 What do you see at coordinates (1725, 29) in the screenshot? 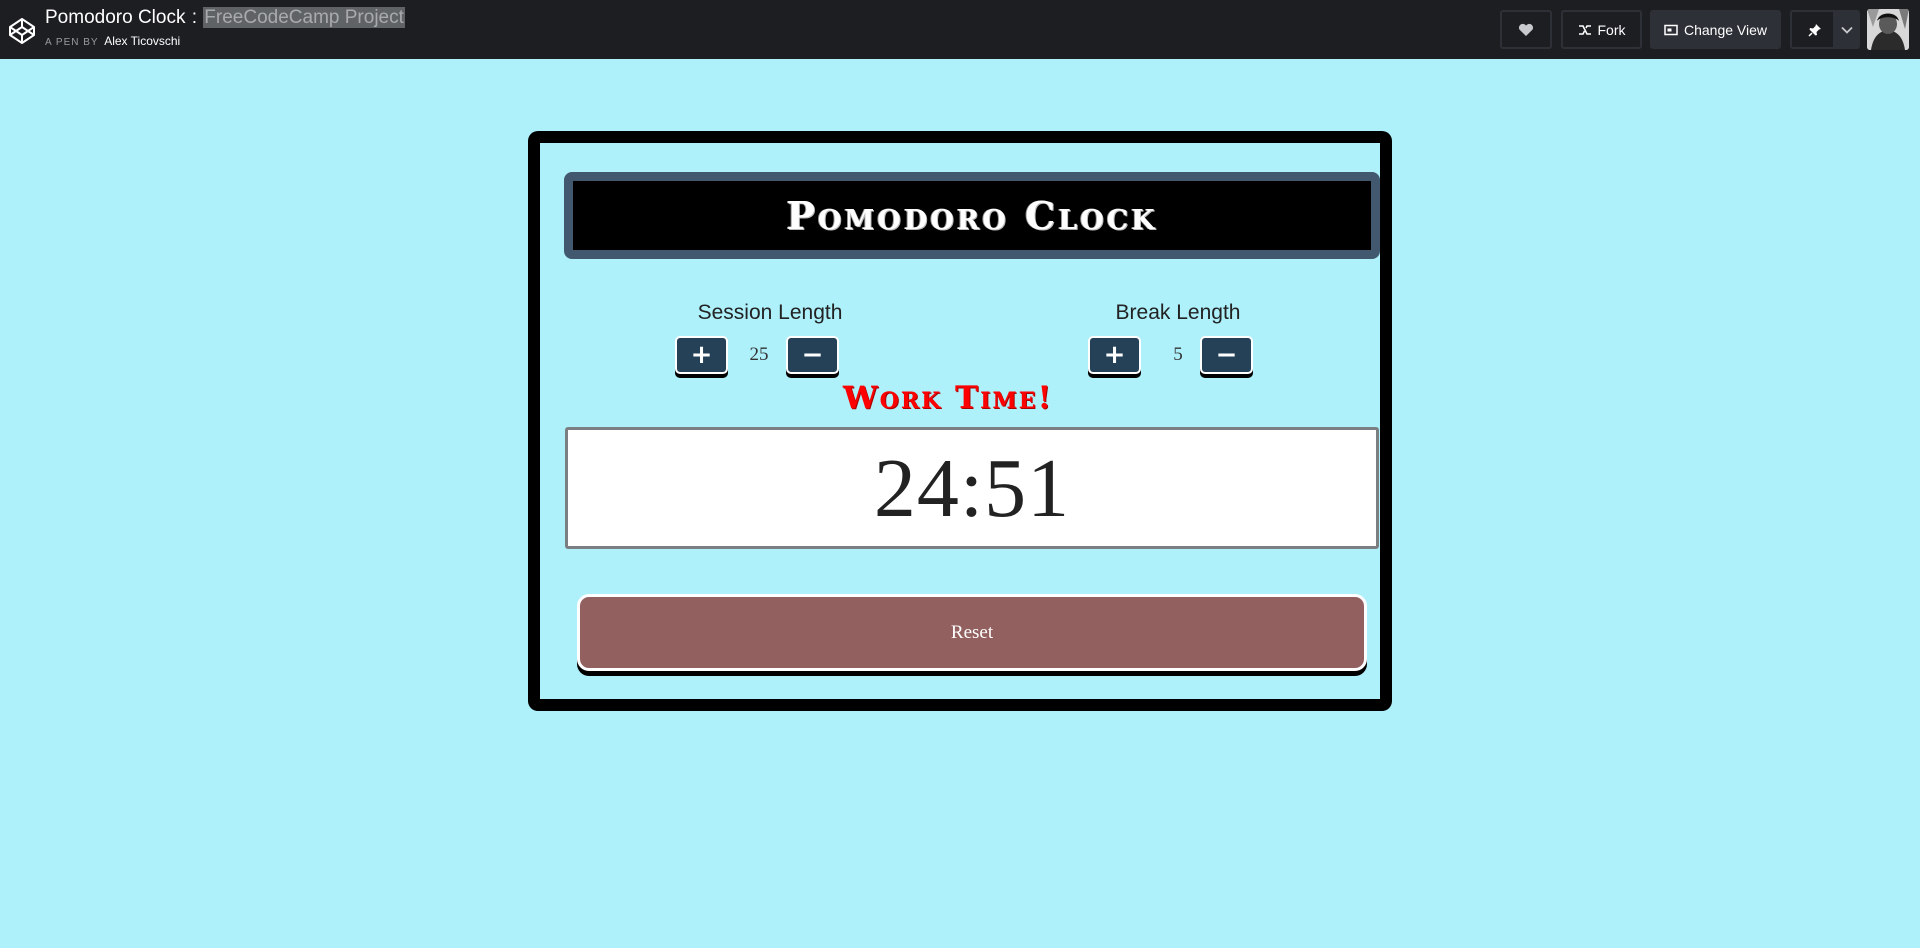
I see `change-view-label: Change View` at bounding box center [1725, 29].